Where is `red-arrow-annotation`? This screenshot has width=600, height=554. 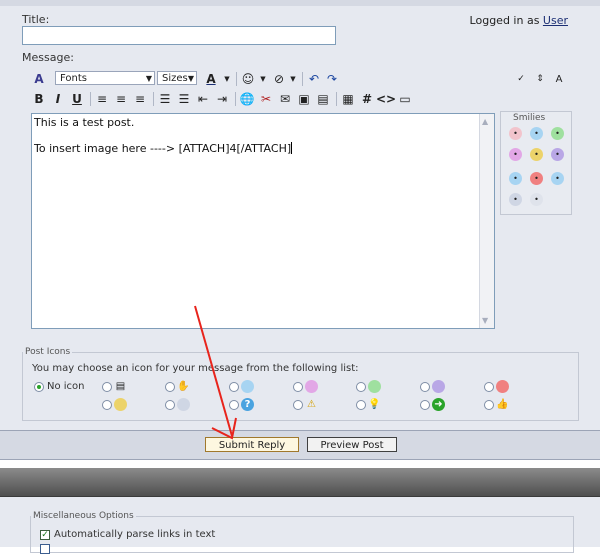
red-arrow-annotation is located at coordinates (215, 372).